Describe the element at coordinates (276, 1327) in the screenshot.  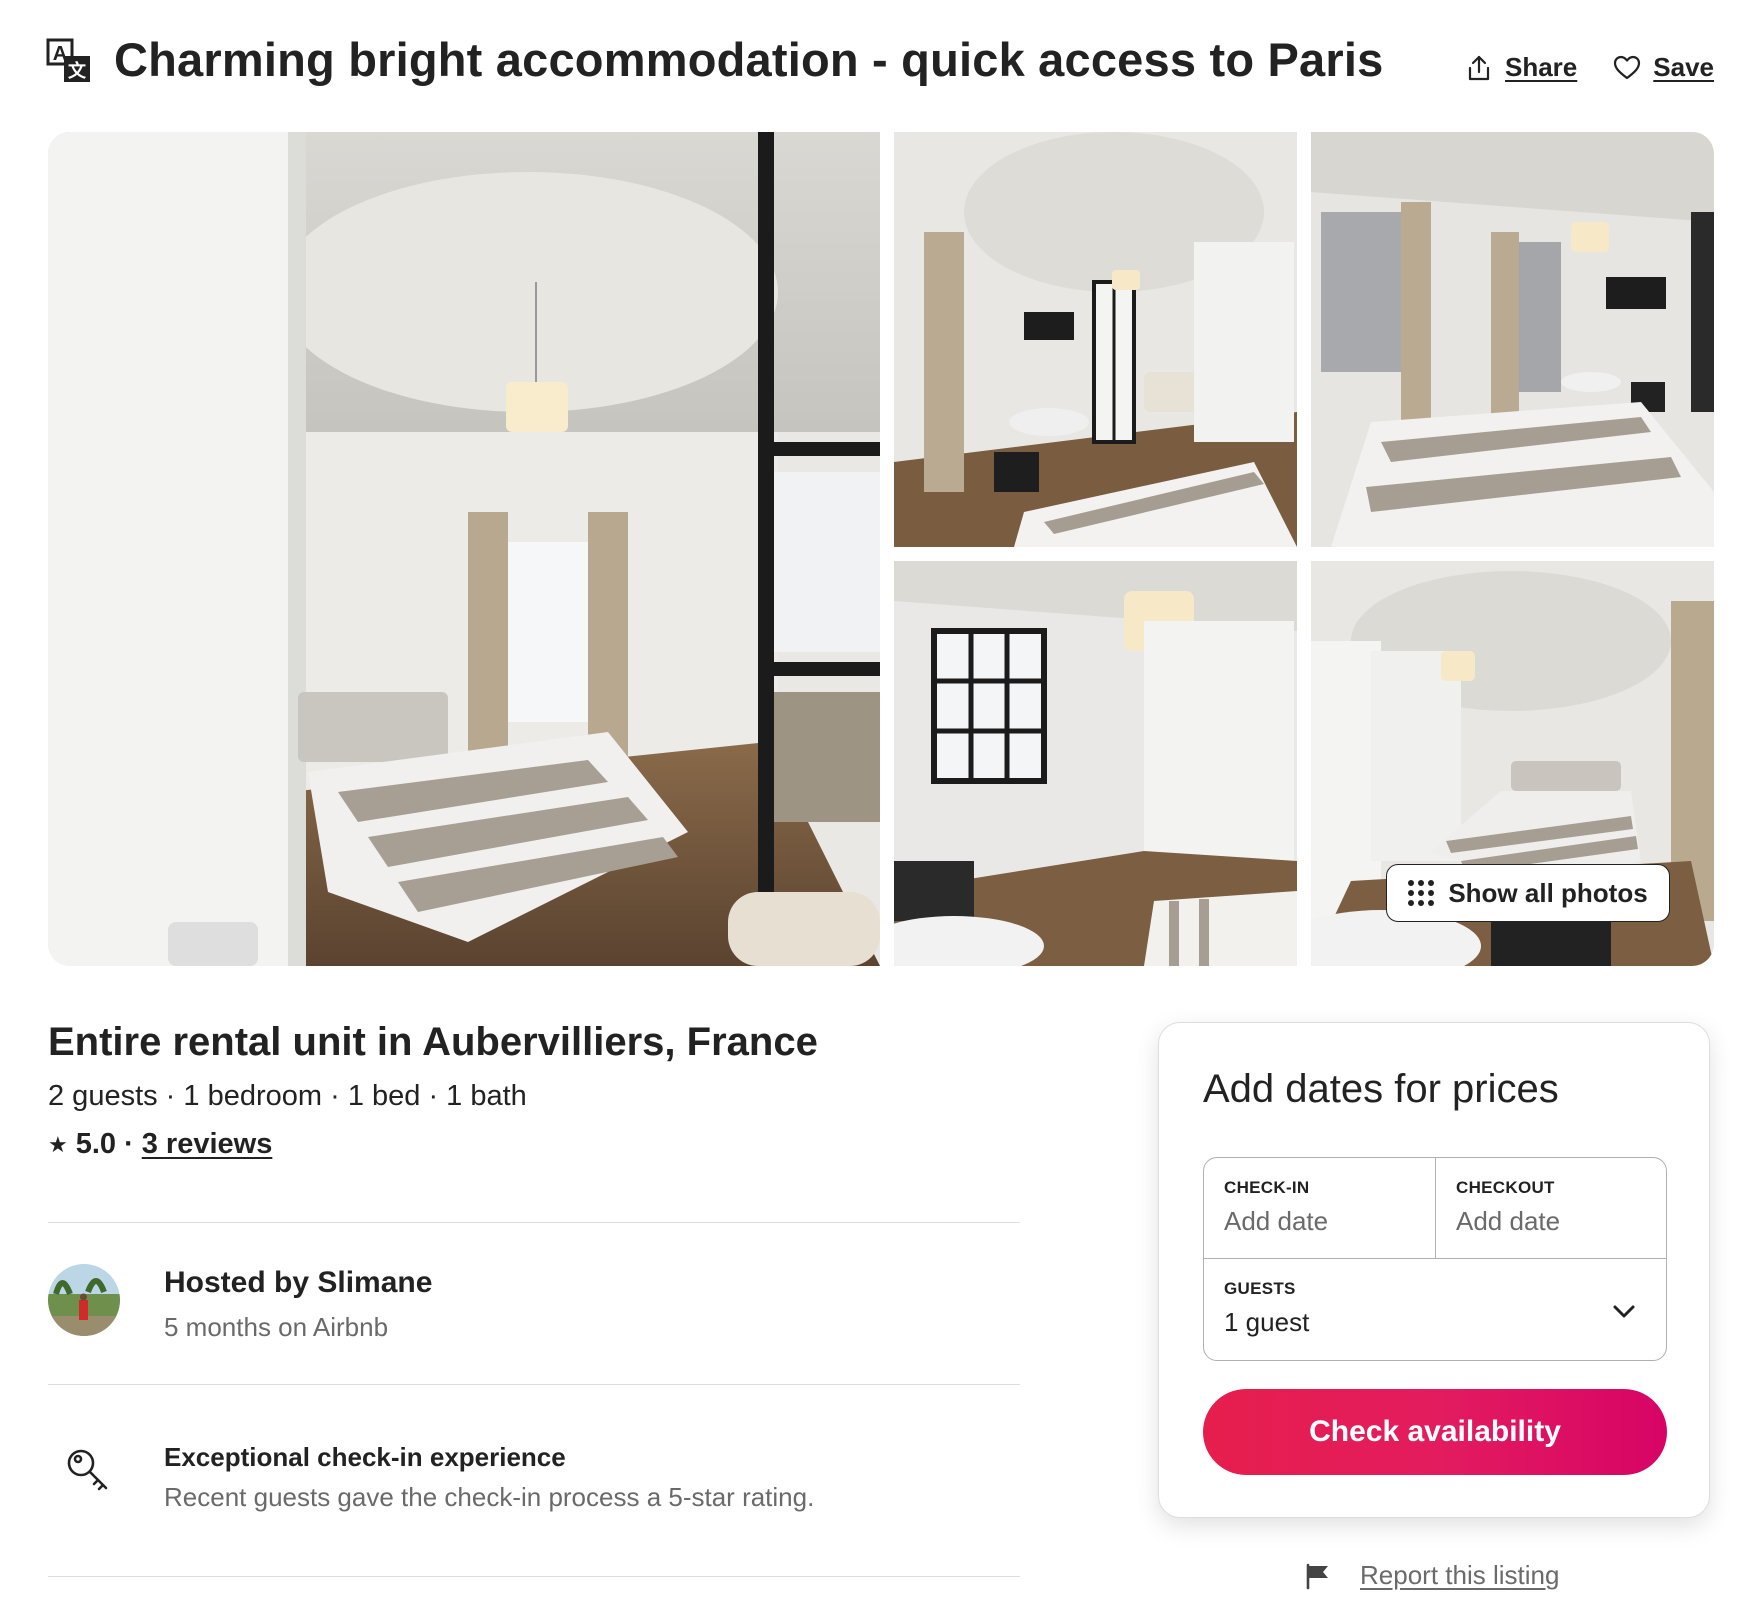
I see `host-since: 5 months on Airbnb` at that location.